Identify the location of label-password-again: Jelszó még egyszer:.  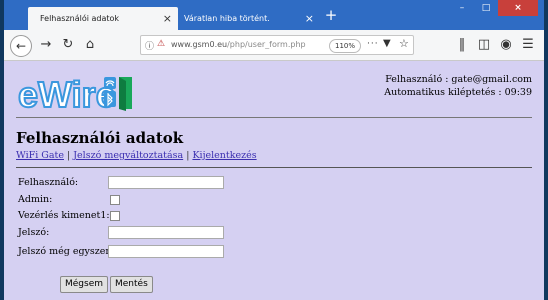
(66, 251).